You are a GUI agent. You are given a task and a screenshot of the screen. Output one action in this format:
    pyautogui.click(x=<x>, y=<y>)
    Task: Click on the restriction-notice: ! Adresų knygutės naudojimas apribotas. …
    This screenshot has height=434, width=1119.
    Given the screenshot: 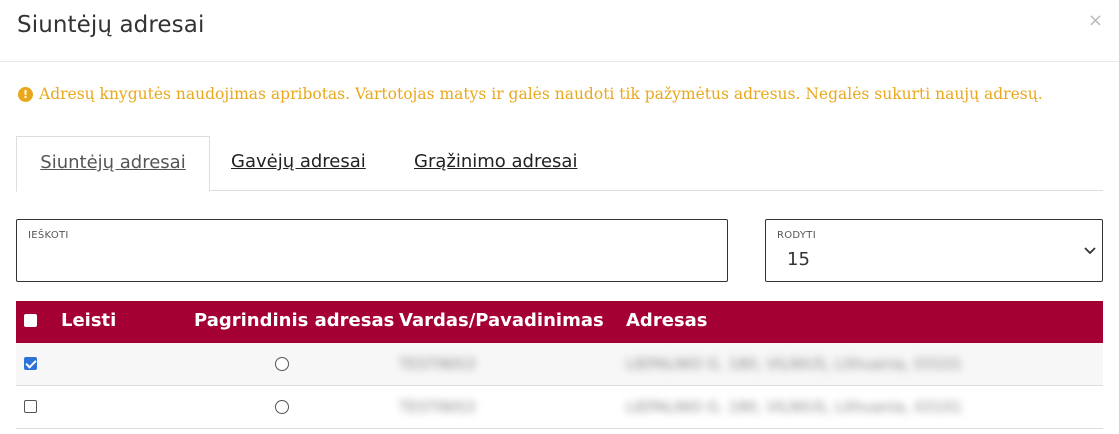 What is the action you would take?
    pyautogui.click(x=530, y=94)
    